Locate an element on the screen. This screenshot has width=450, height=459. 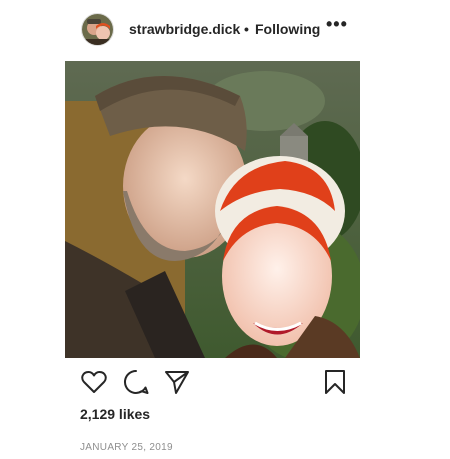
profile-avatar is located at coordinates (97, 29).